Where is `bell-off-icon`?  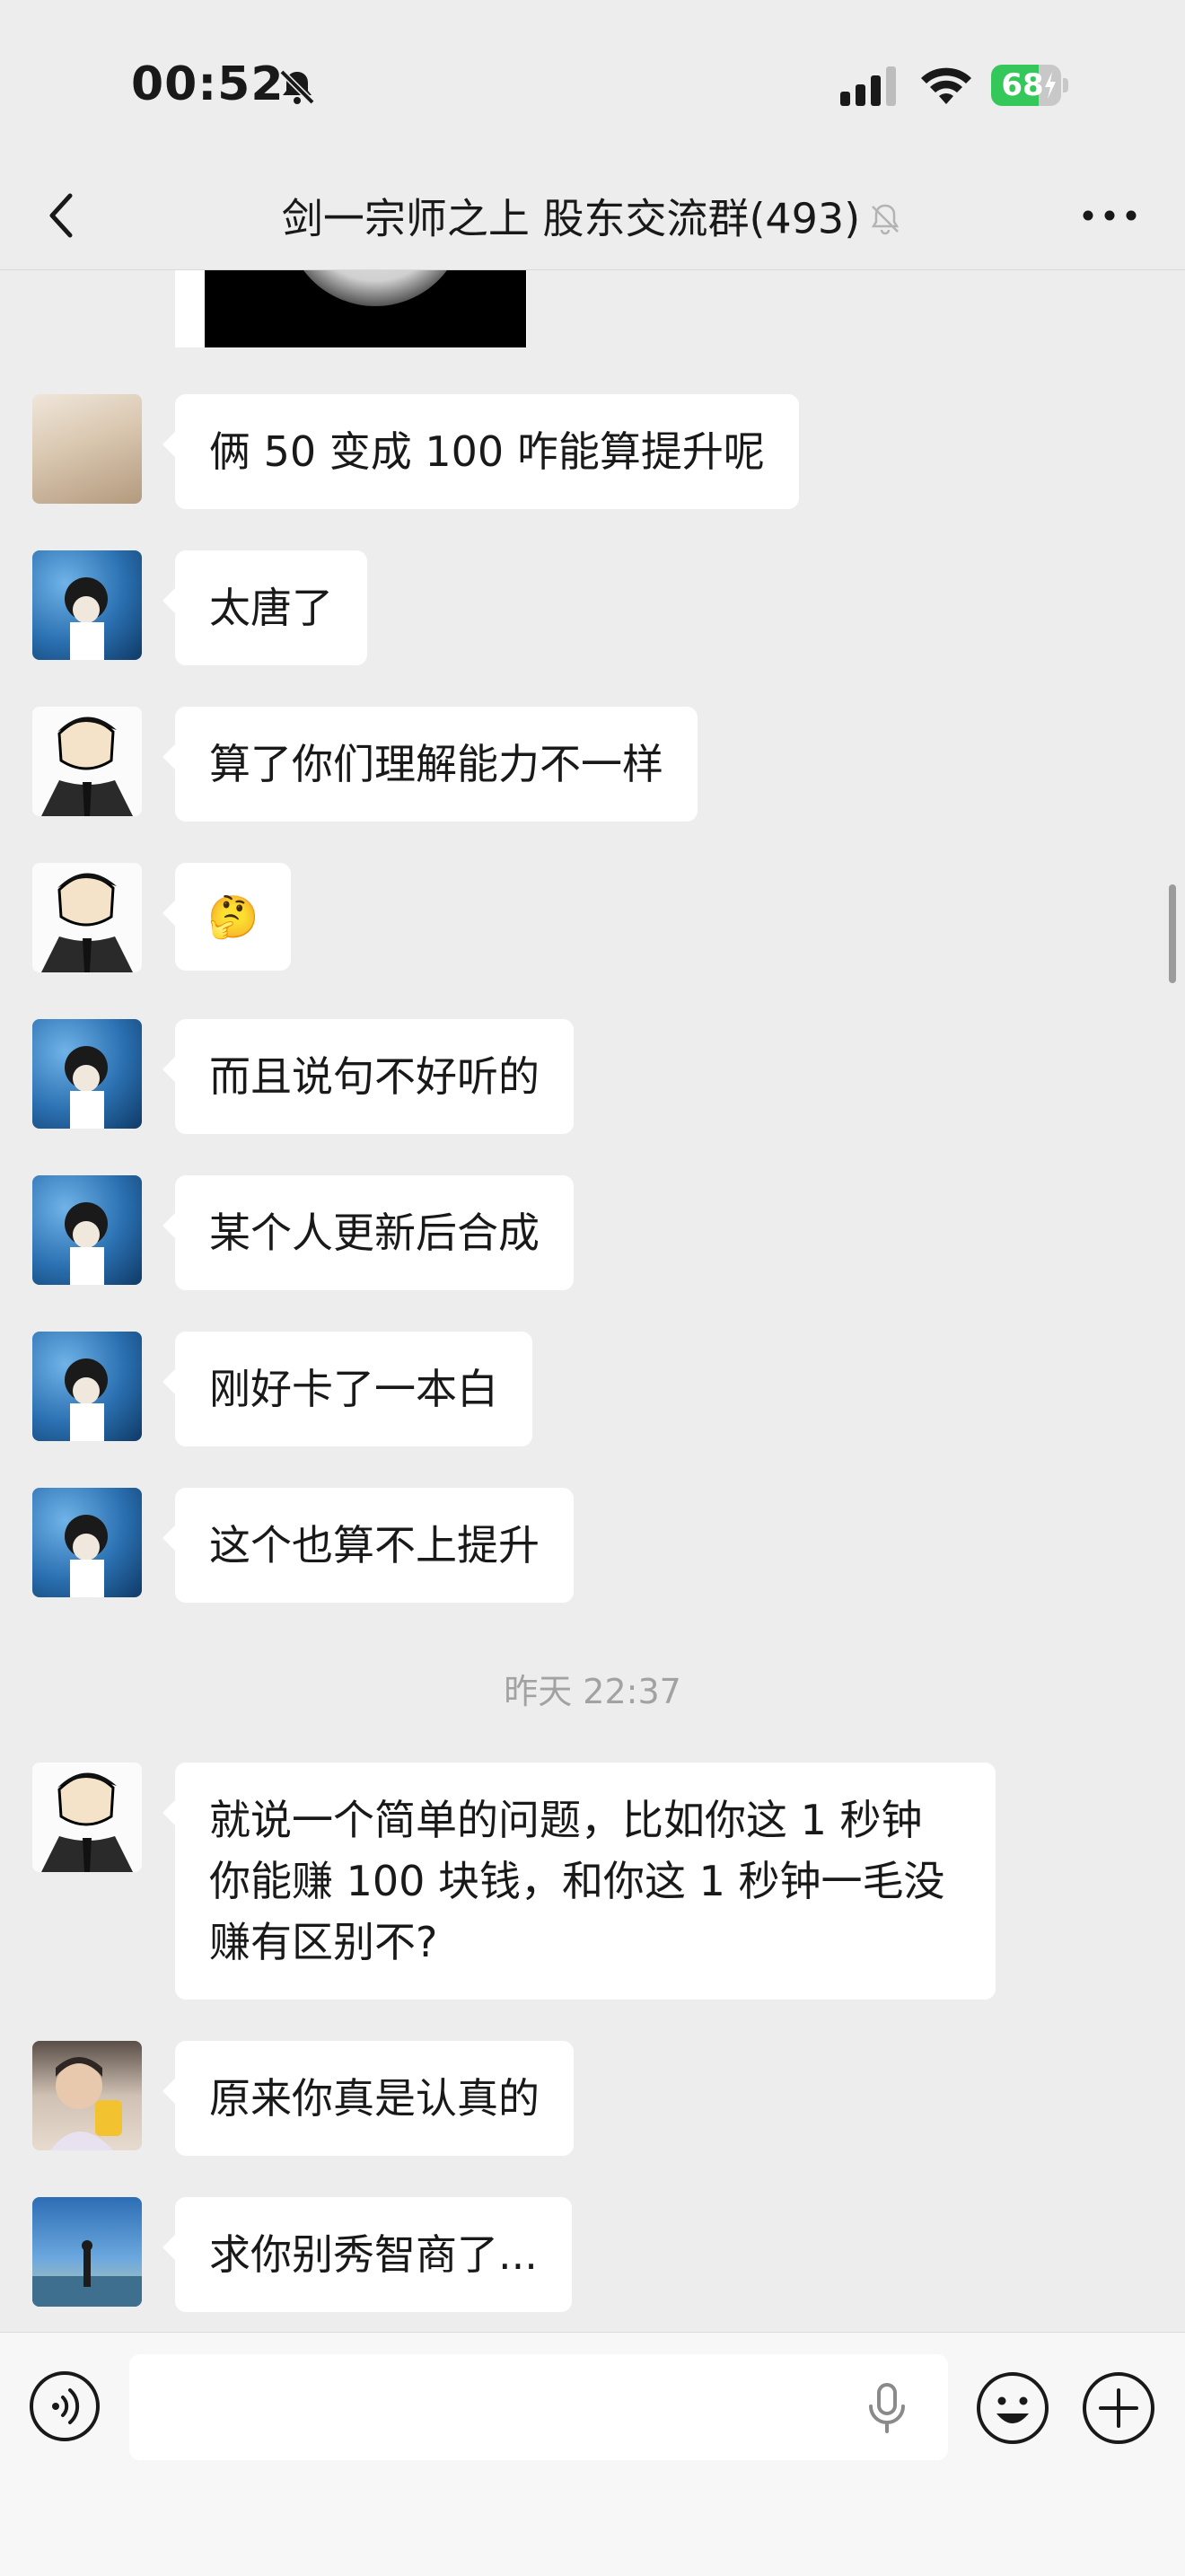 bell-off-icon is located at coordinates (297, 87).